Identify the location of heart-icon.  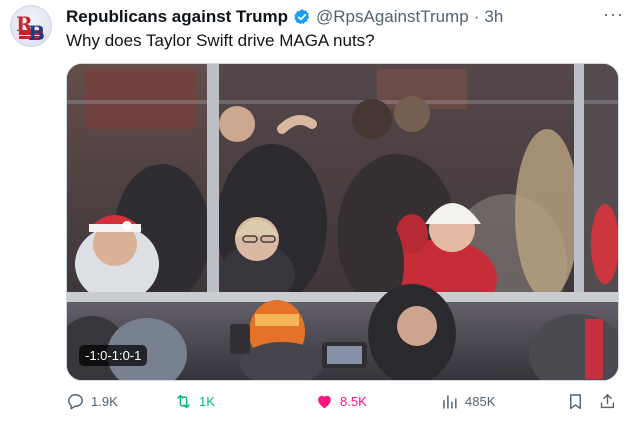
(324, 402).